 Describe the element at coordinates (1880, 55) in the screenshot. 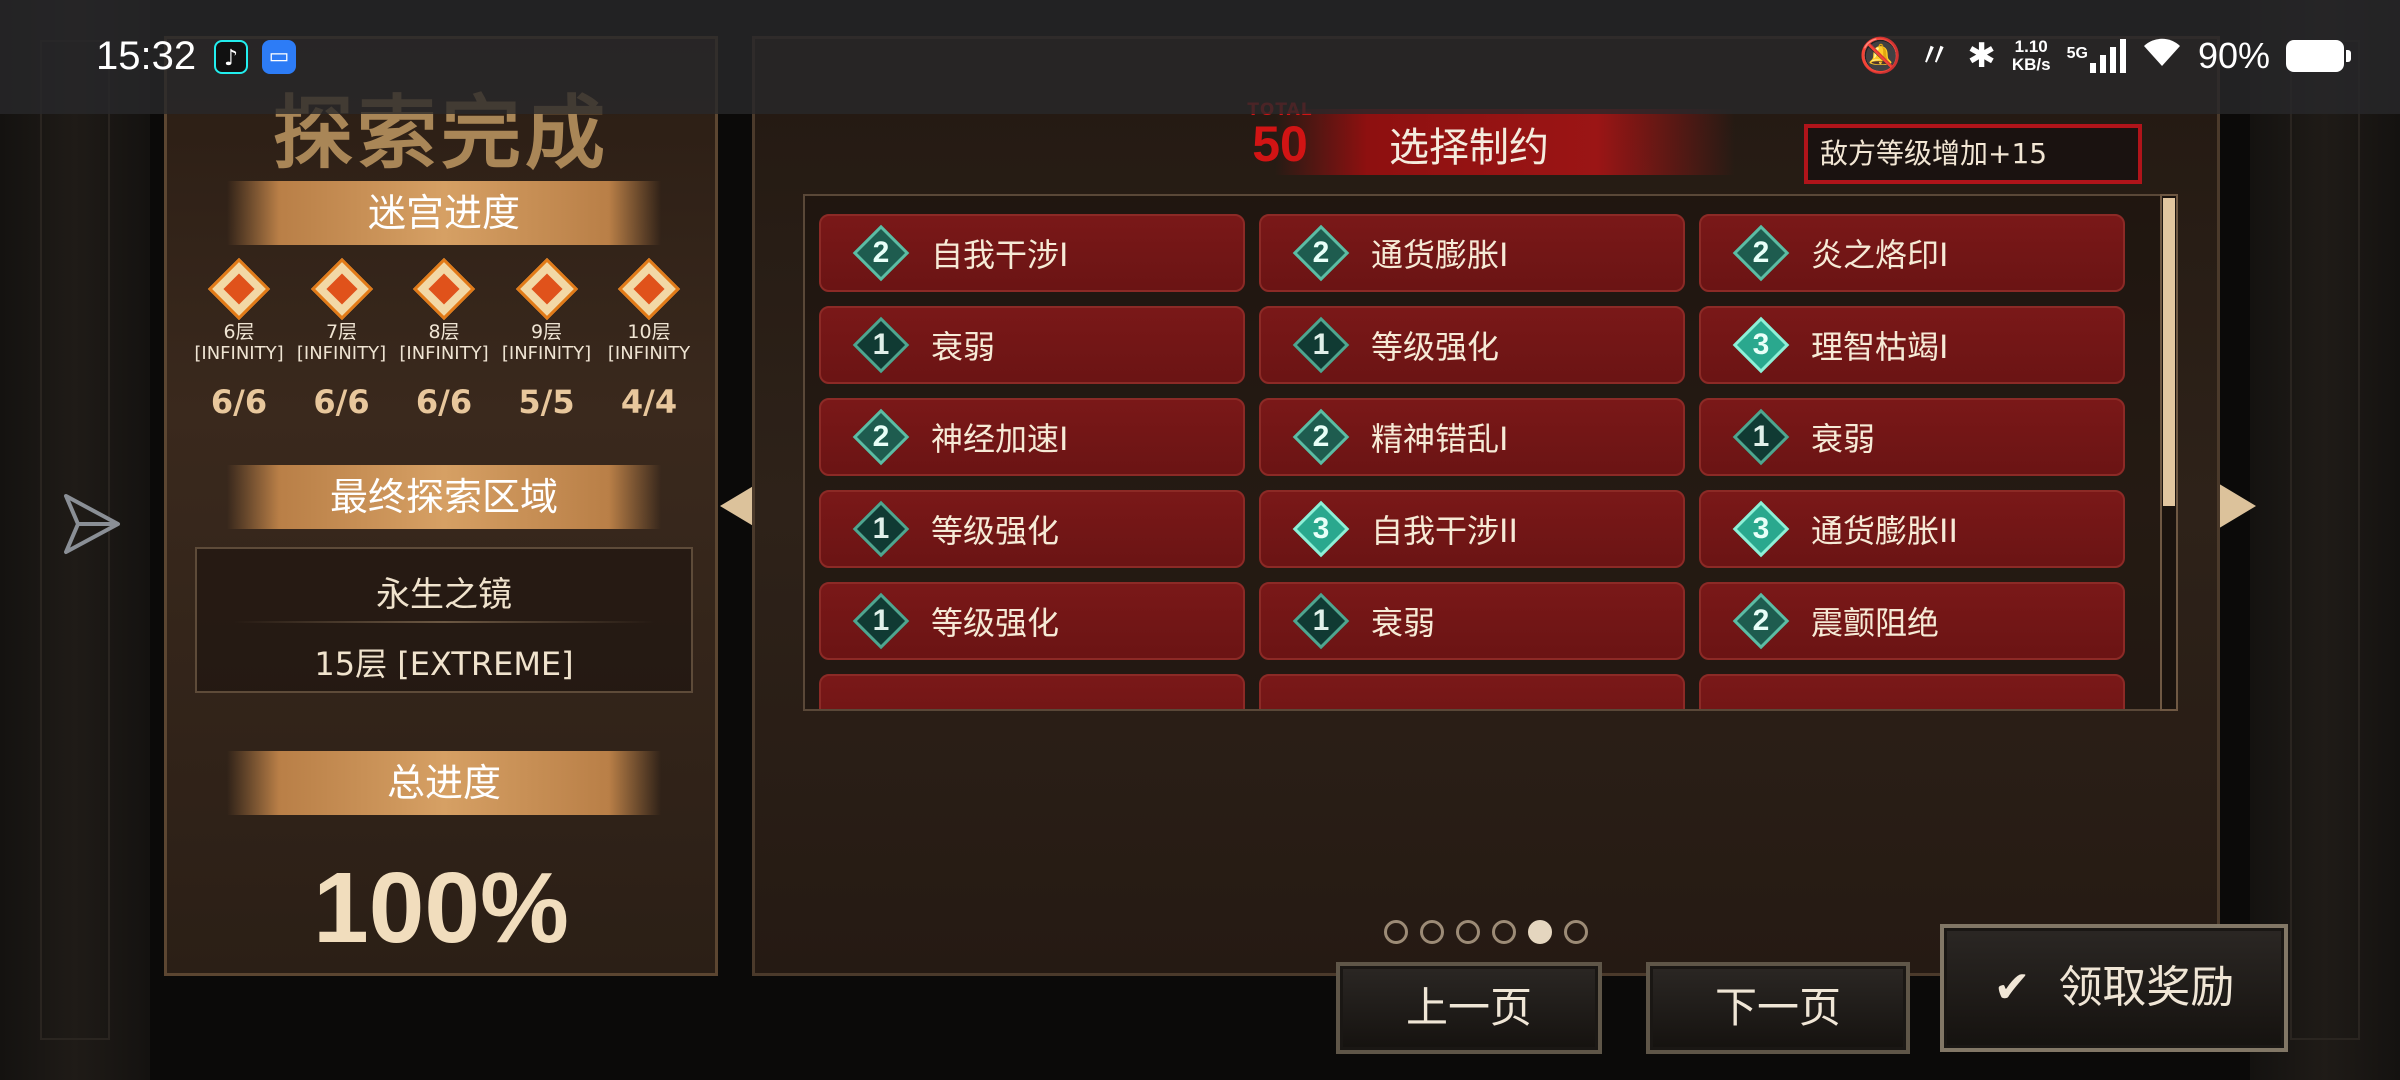

I see `mute-icon: 🔕` at that location.